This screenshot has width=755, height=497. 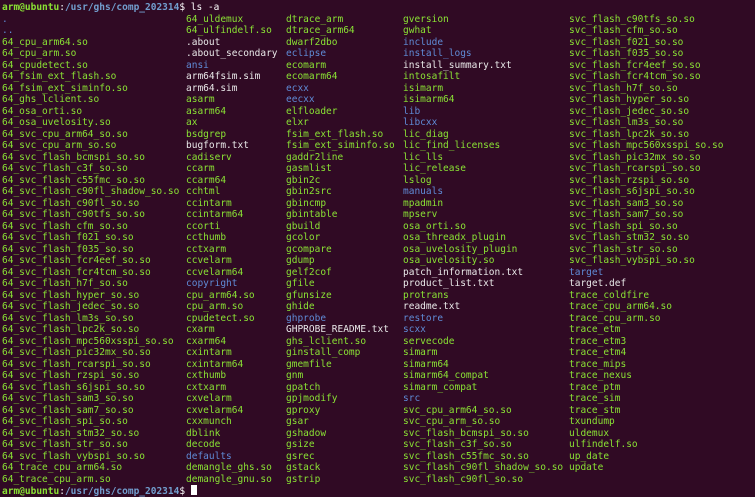 What do you see at coordinates (454, 237) in the screenshot?
I see `file-entry: osa_threadx_plugin` at bounding box center [454, 237].